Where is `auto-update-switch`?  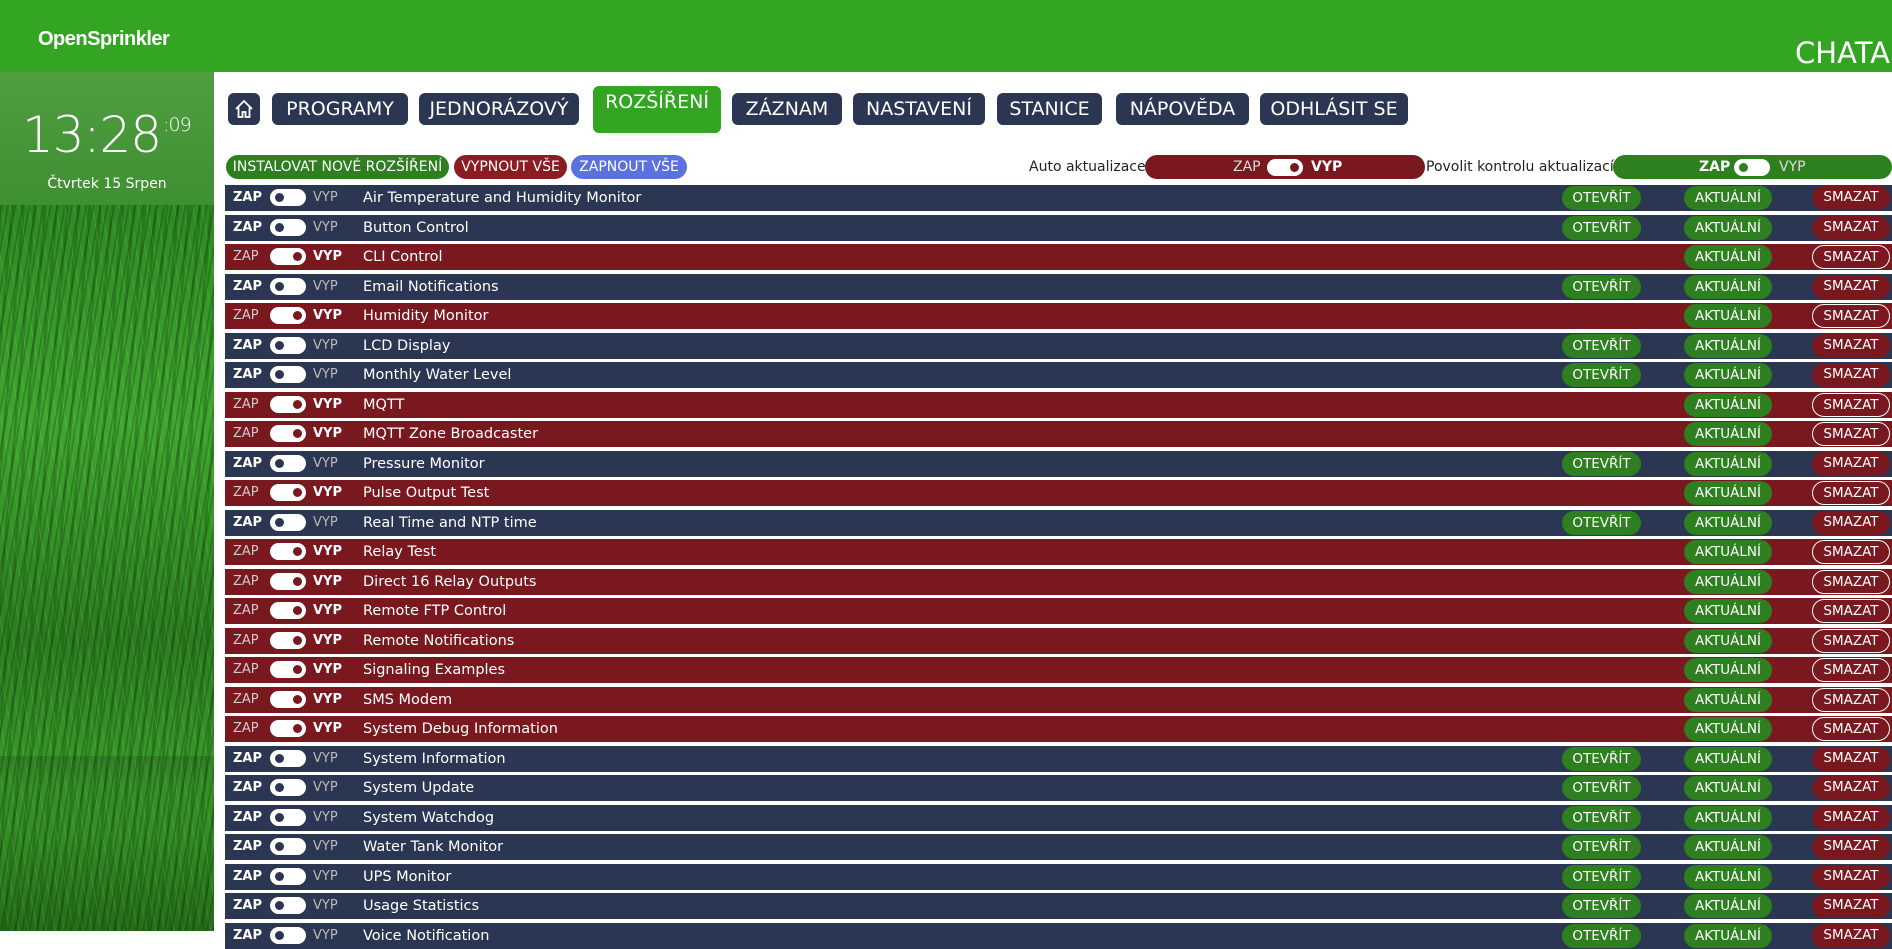
auto-update-switch is located at coordinates (1285, 167).